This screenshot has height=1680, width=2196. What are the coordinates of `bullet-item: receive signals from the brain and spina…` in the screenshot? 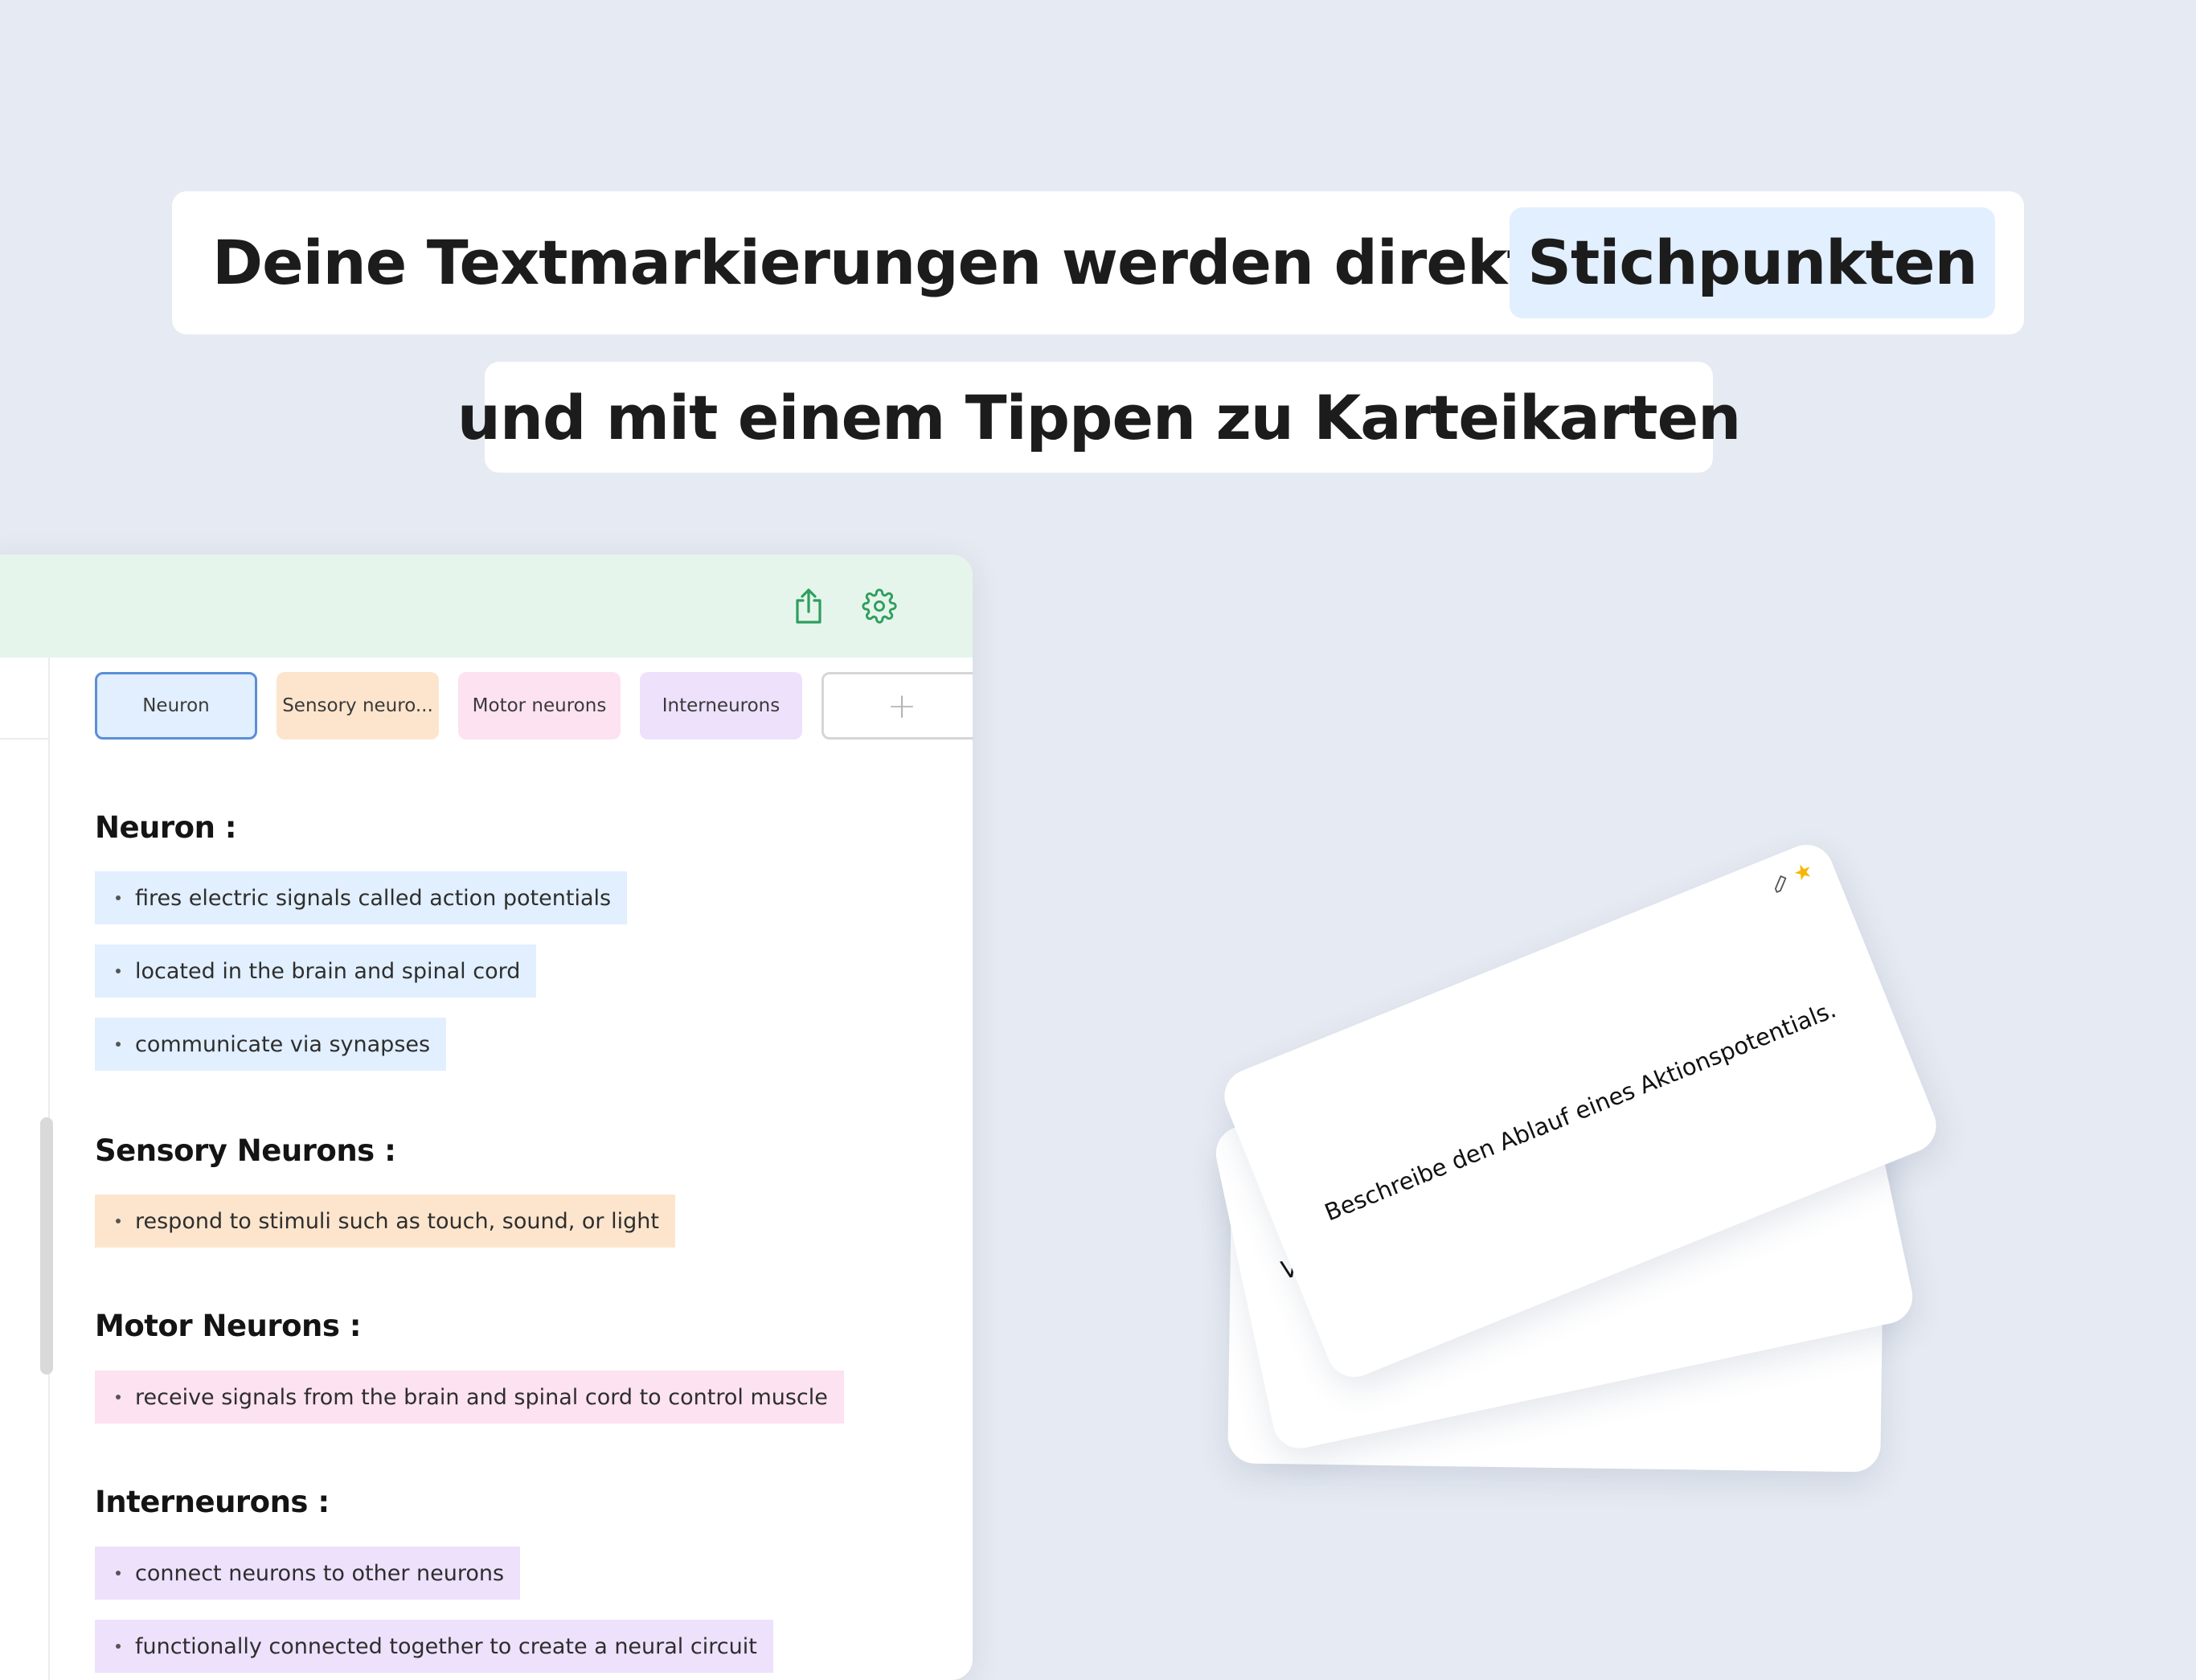 It's located at (470, 1397).